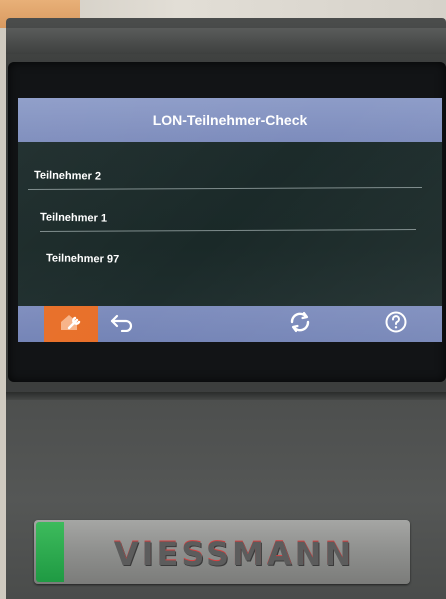 This screenshot has width=446, height=599. I want to click on service-button, so click(71, 324).